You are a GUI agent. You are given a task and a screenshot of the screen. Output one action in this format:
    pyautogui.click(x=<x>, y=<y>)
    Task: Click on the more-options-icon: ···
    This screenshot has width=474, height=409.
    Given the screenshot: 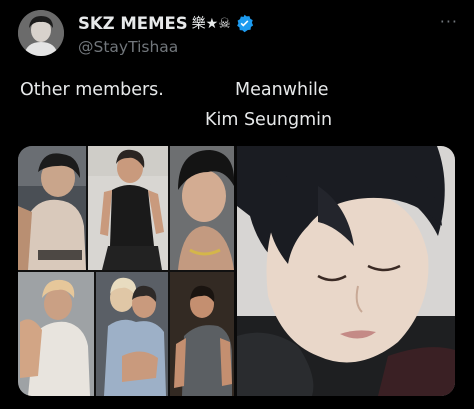 What is the action you would take?
    pyautogui.click(x=449, y=21)
    